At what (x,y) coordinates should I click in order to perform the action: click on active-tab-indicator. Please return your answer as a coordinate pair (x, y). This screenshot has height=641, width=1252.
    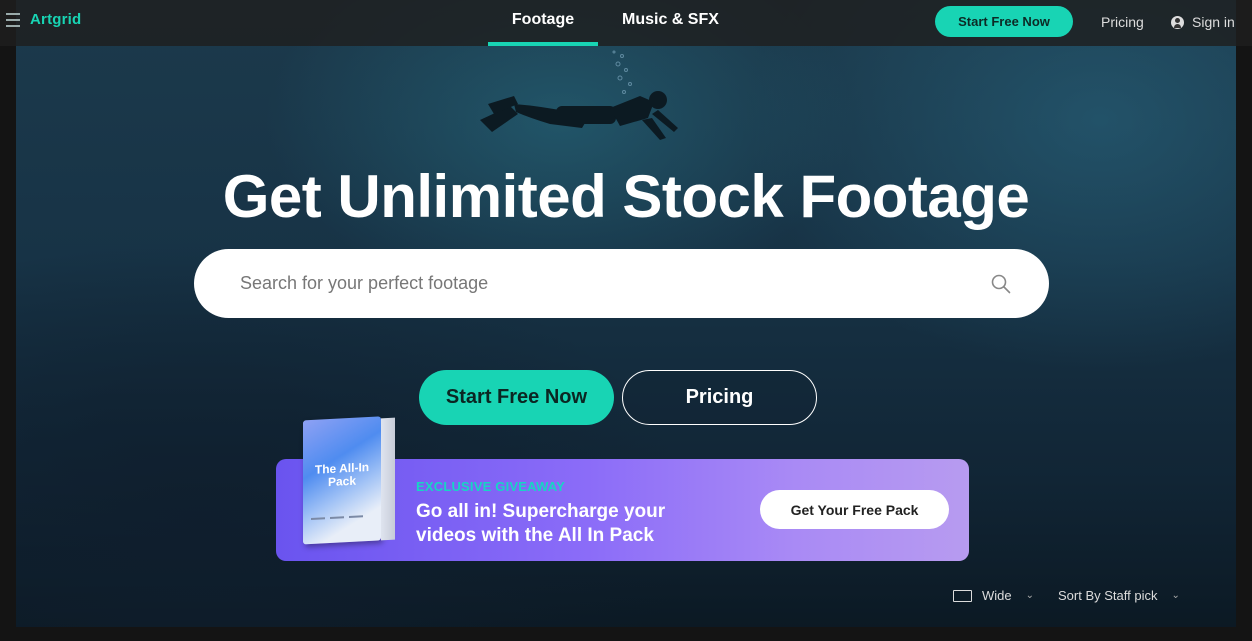
    Looking at the image, I should click on (543, 44).